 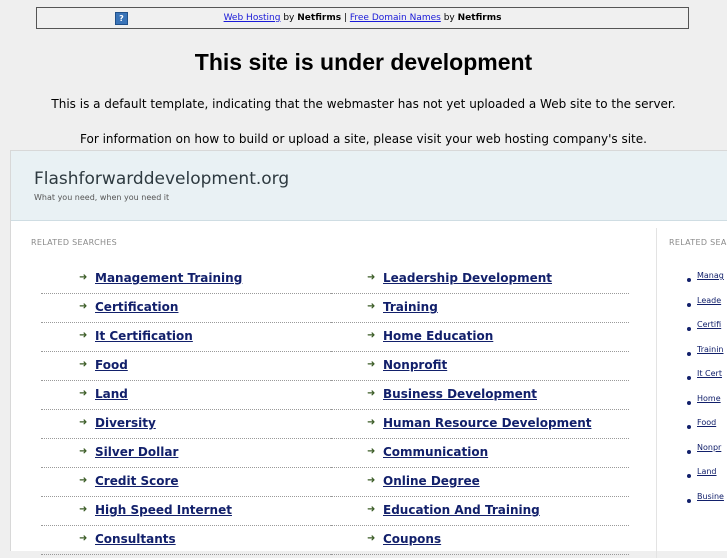 What do you see at coordinates (191, 425) in the screenshot?
I see `related-link-item: ➜ Diversity` at bounding box center [191, 425].